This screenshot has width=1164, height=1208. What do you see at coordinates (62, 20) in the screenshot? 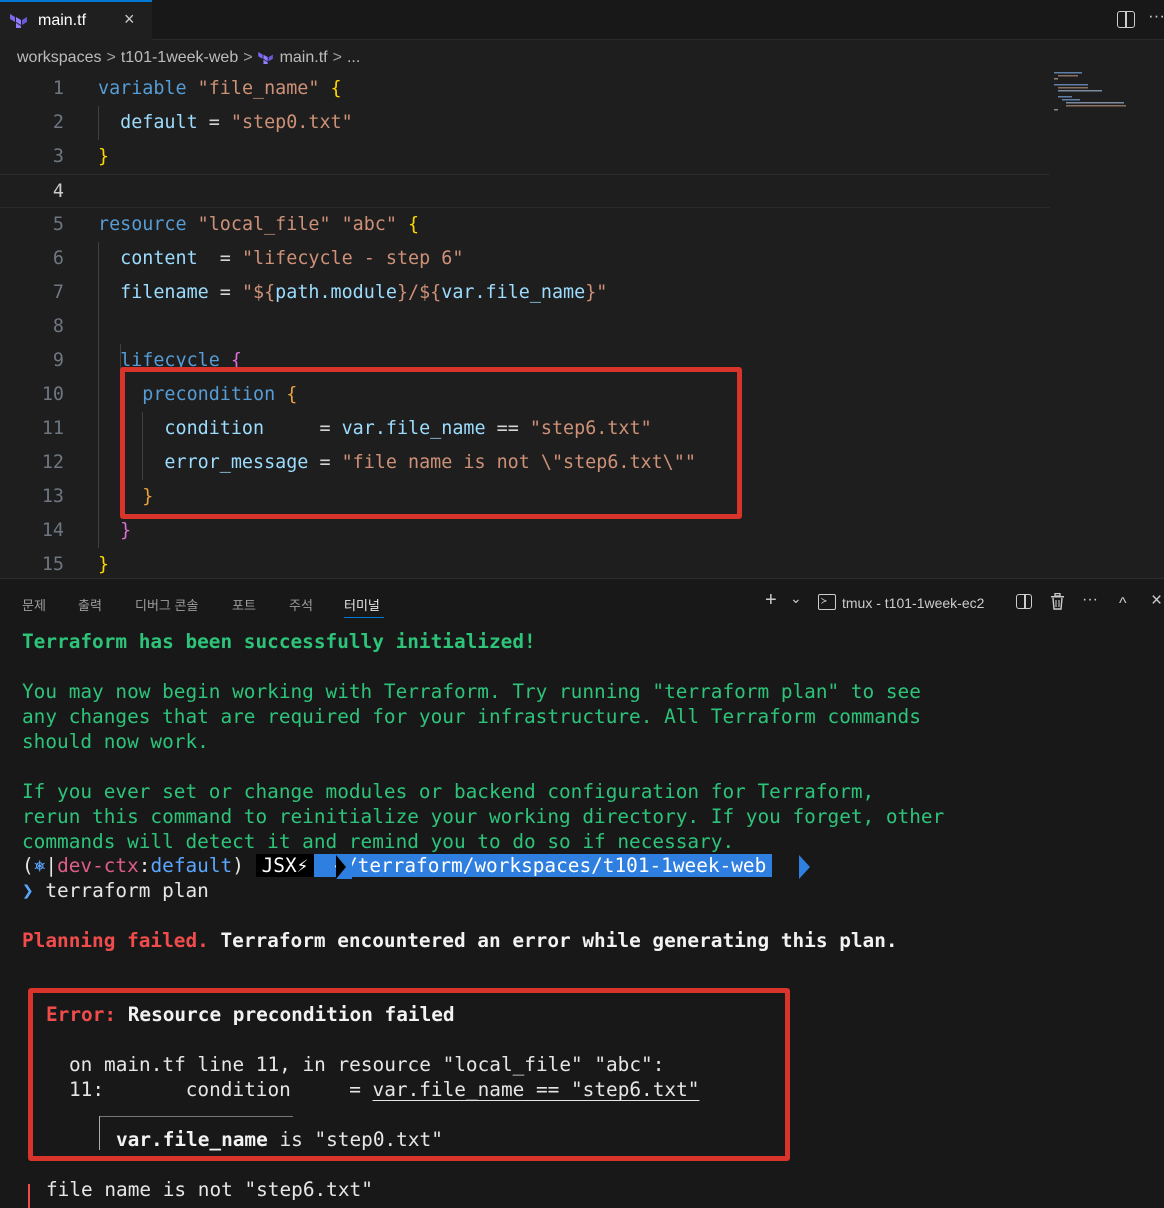
I see `tab-title: main.tf` at bounding box center [62, 20].